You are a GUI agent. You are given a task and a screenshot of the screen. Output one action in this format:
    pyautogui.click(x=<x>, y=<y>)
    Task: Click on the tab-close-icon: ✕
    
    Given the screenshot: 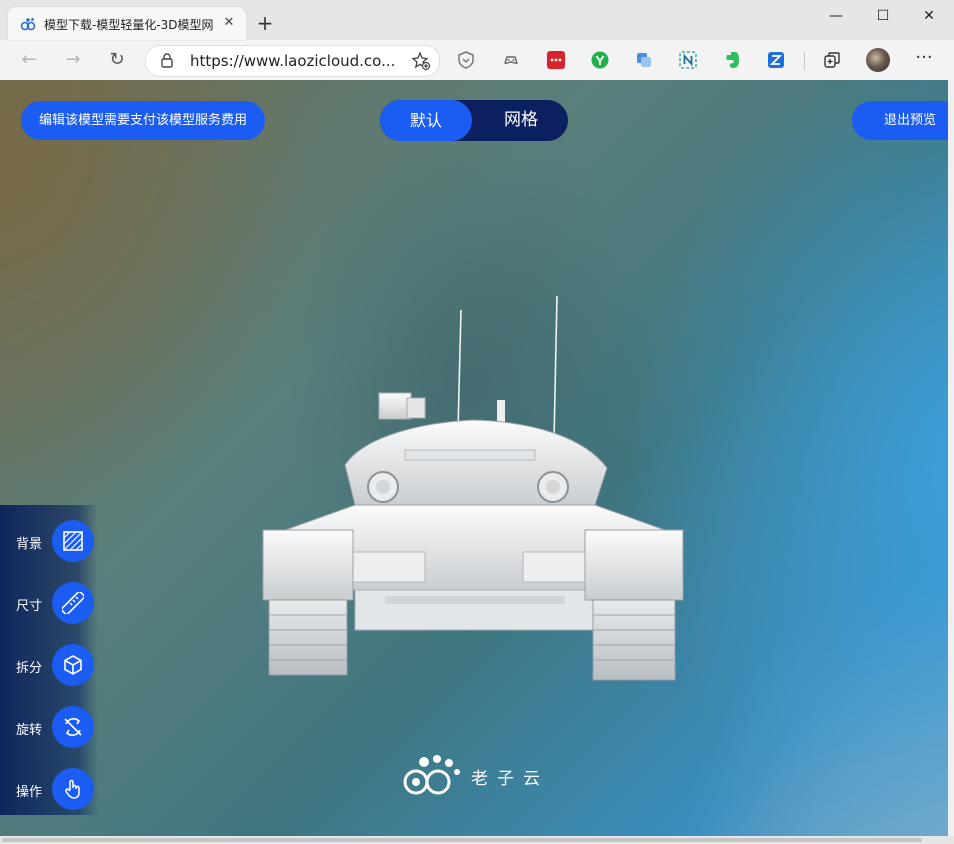 What is the action you would take?
    pyautogui.click(x=229, y=23)
    